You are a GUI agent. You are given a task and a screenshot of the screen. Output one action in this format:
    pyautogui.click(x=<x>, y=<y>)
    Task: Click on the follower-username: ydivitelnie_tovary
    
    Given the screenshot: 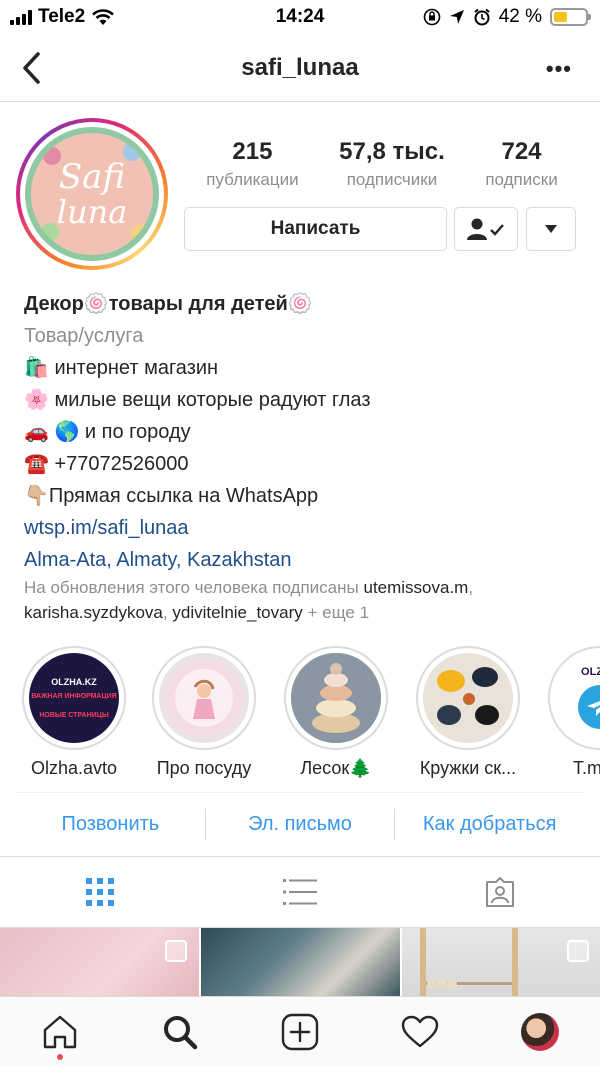 What is the action you would take?
    pyautogui.click(x=237, y=612)
    